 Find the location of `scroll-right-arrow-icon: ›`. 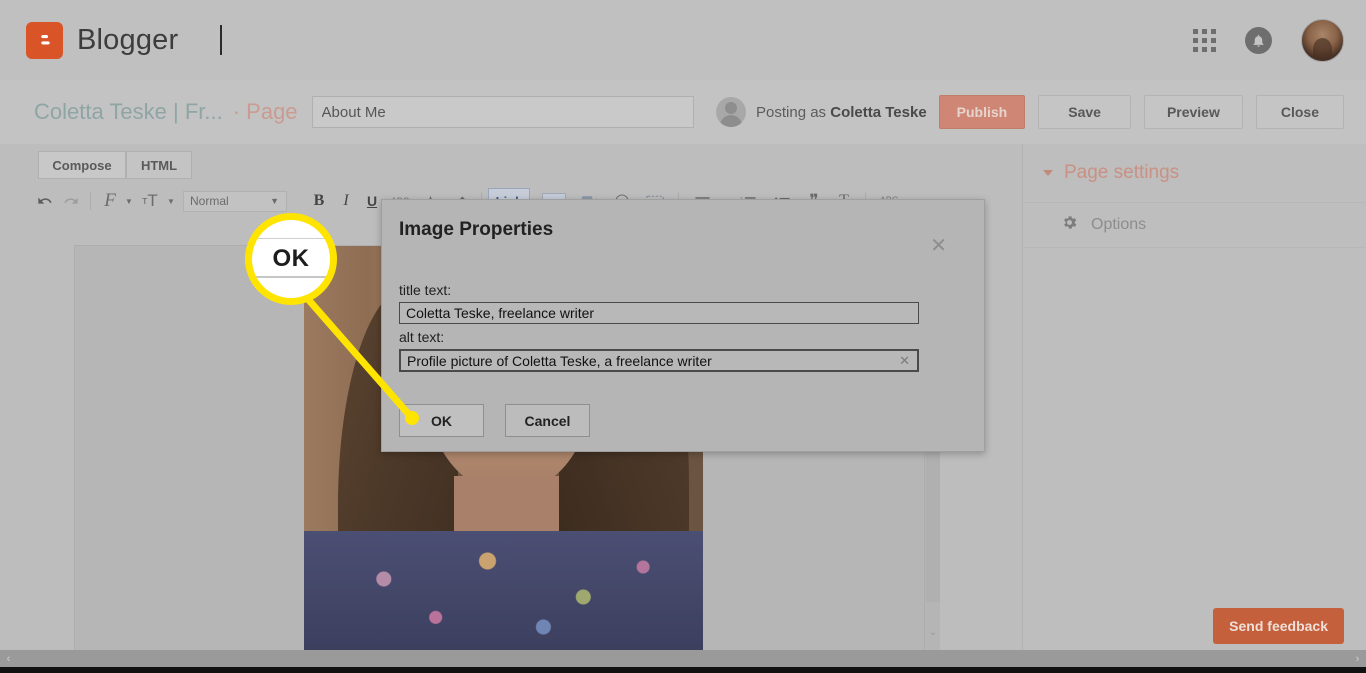

scroll-right-arrow-icon: › is located at coordinates (1357, 658).